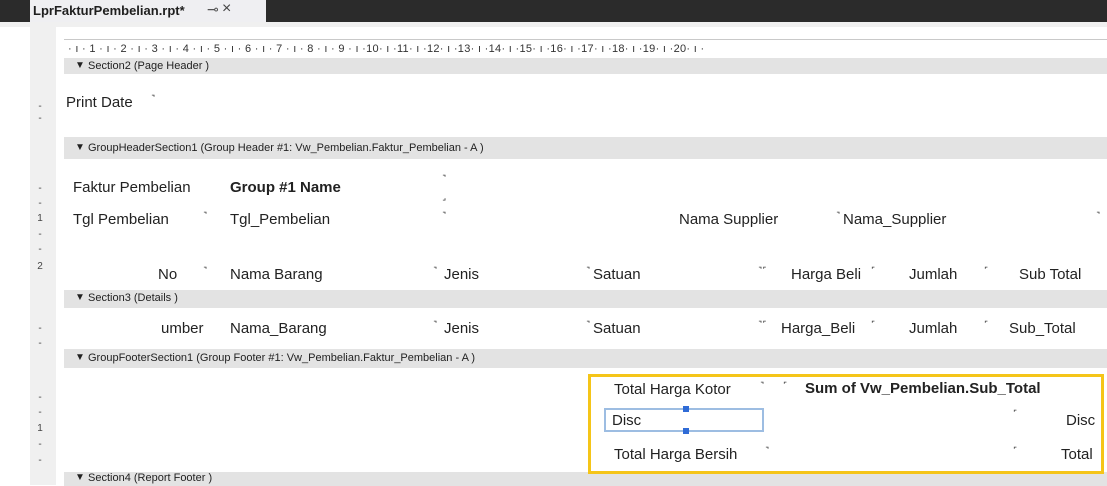  Describe the element at coordinates (182, 328) in the screenshot. I see `field-nomor: umber` at that location.